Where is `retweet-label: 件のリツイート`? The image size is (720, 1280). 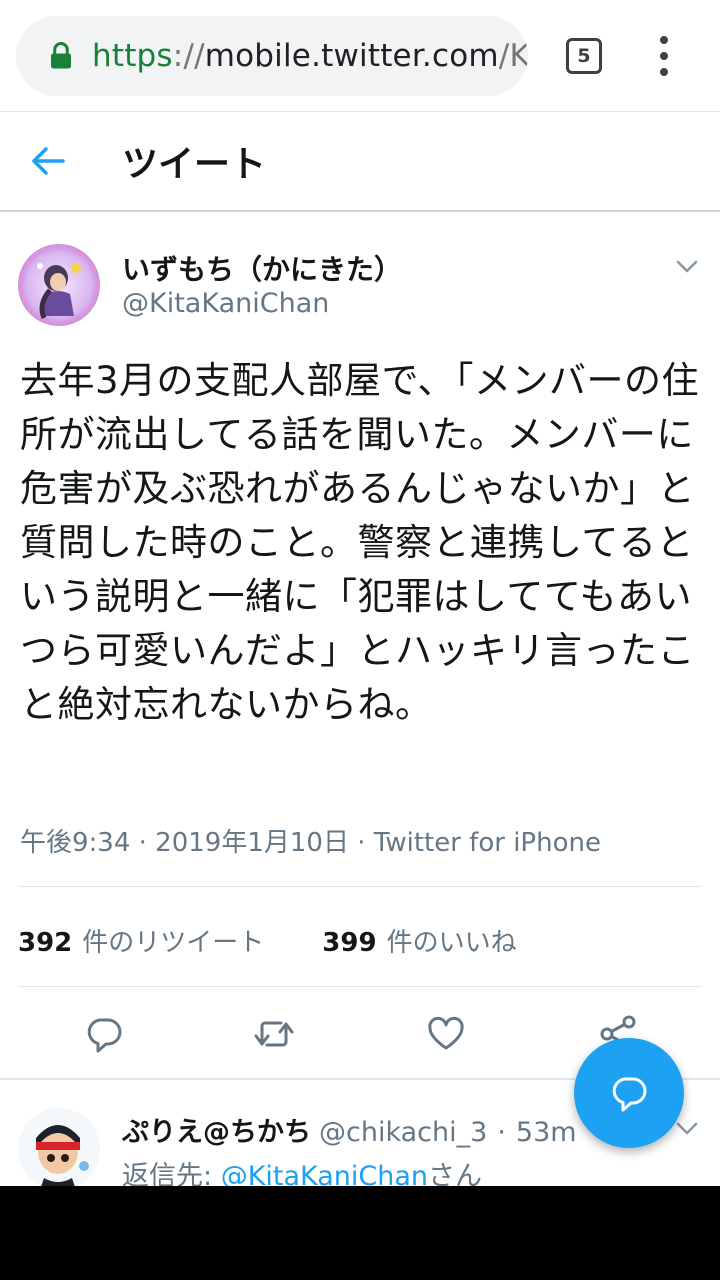 retweet-label: 件のリツイート is located at coordinates (173, 942).